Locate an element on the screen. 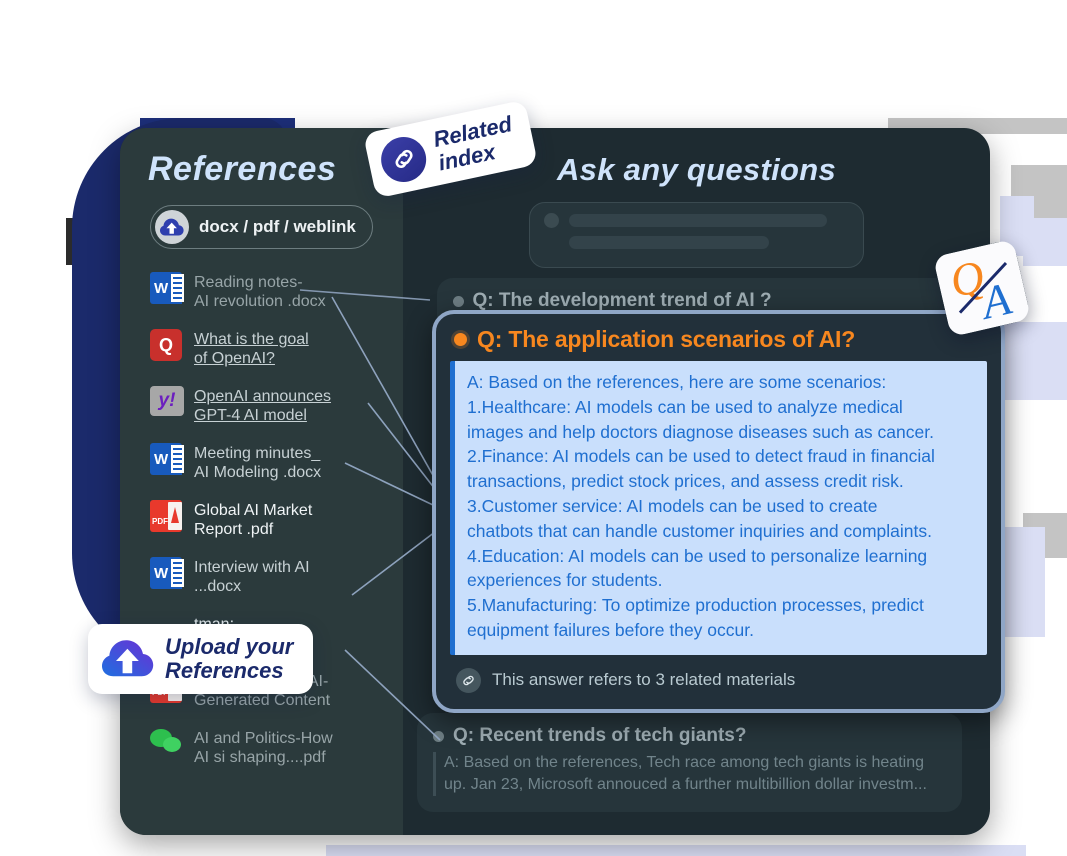  question-text: Q: The development trend of AI ? is located at coordinates (622, 300).